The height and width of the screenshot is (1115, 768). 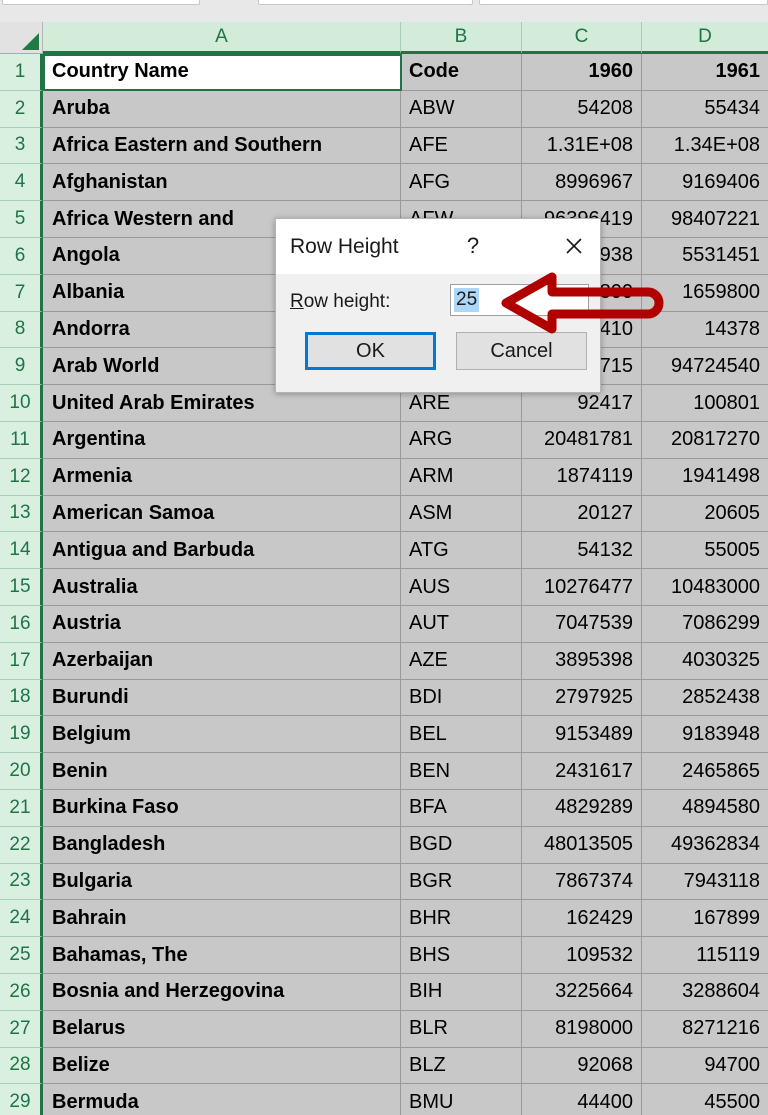 What do you see at coordinates (222, 919) in the screenshot?
I see `cell-a24: Bahrain` at bounding box center [222, 919].